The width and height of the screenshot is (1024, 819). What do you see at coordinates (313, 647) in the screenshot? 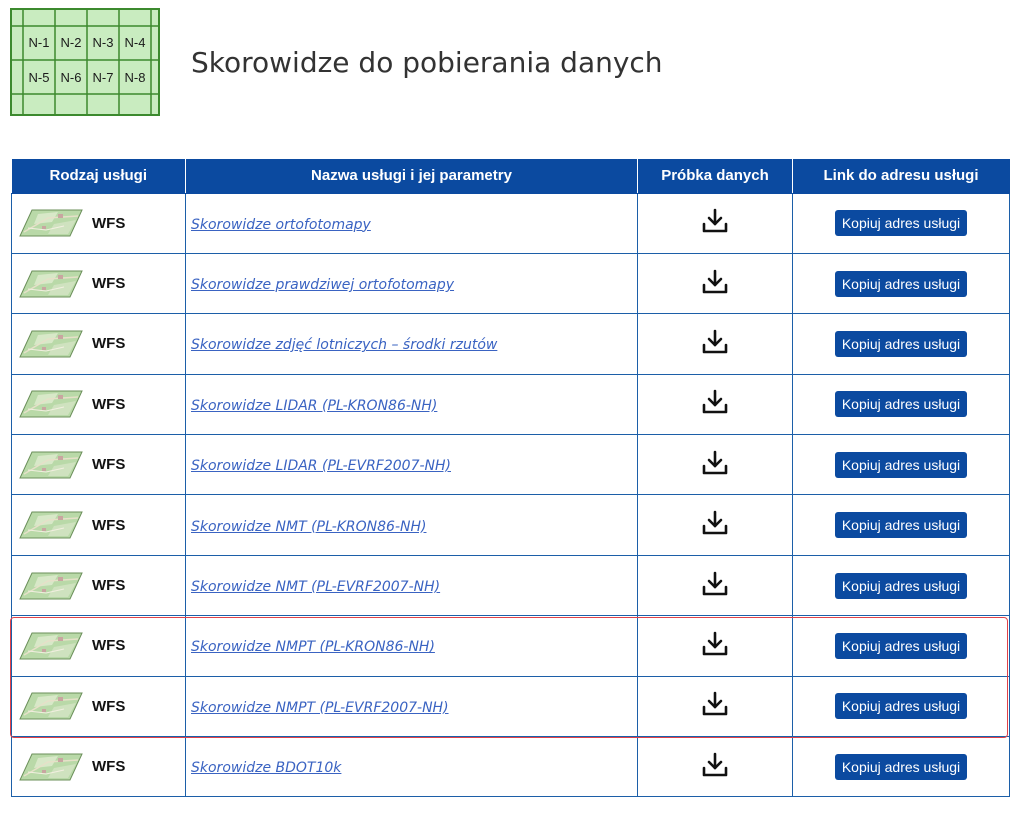
I see `service-name-link: Skorowidze NMPT (PL-KRON86-NH)` at bounding box center [313, 647].